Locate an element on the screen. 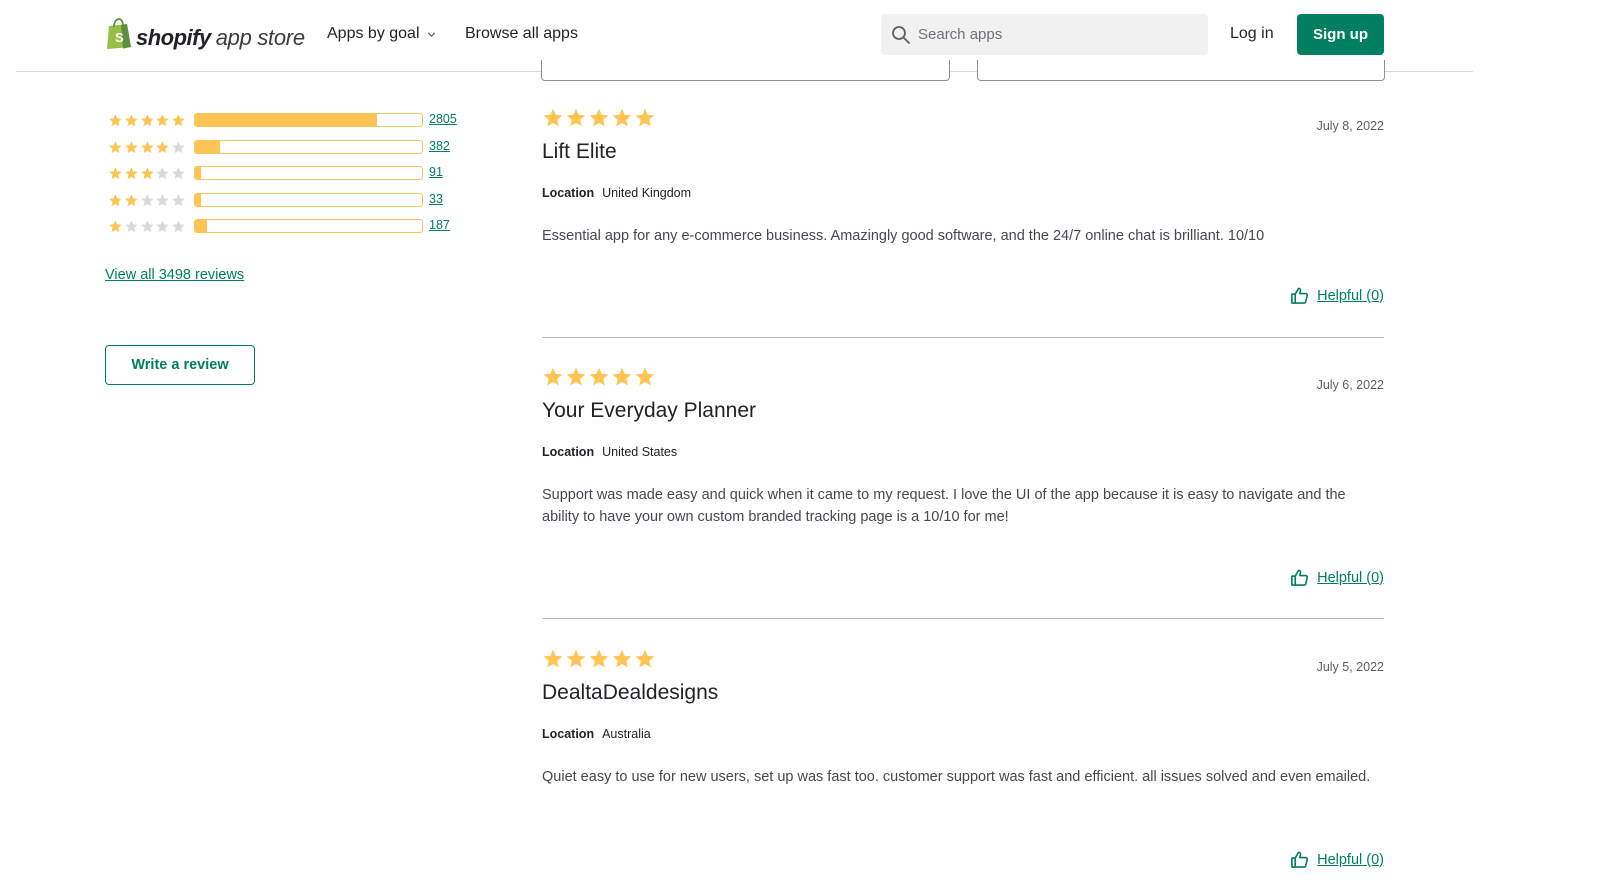 The image size is (1600, 888). rating-row-1-star: 187 is located at coordinates (288, 226).